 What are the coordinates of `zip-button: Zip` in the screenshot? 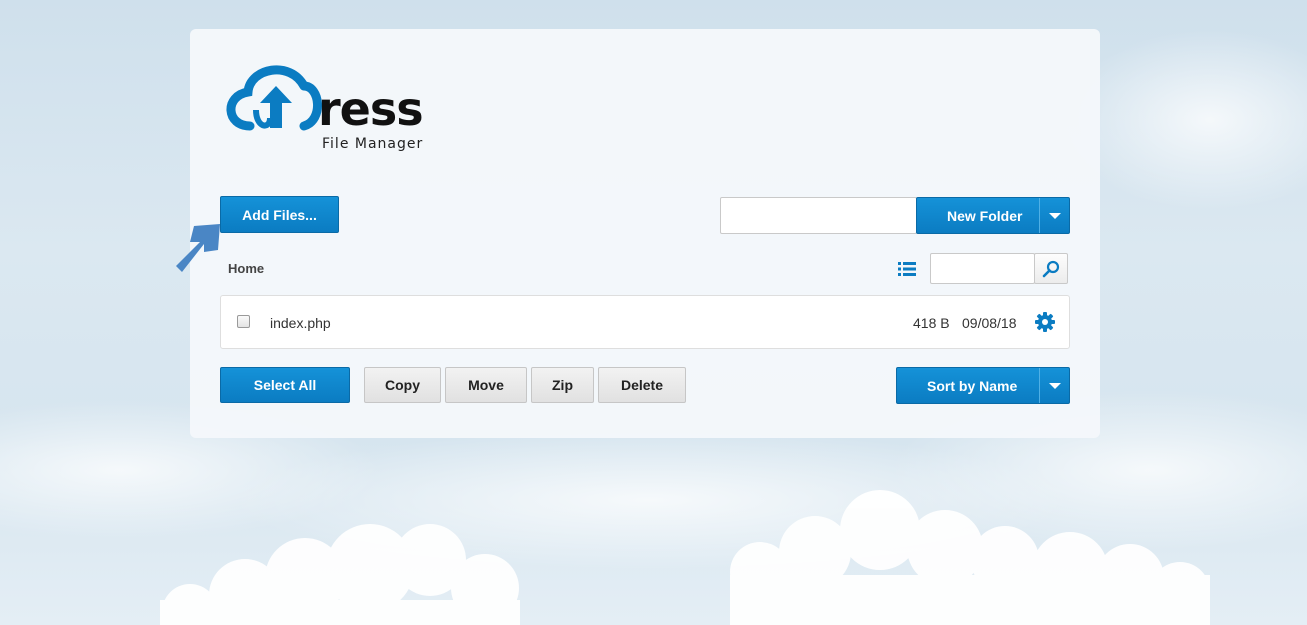 It's located at (562, 385).